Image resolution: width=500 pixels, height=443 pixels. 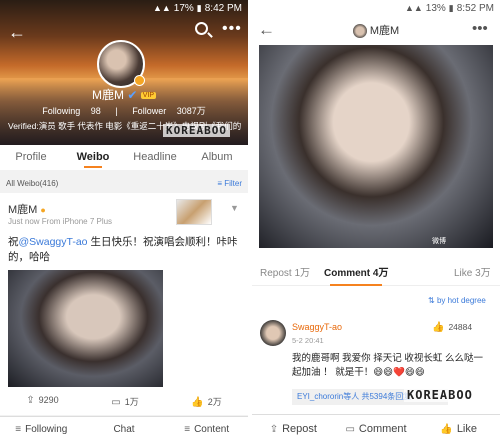 What do you see at coordinates (206, 401) in the screenshot?
I see `like-button: 👍 2万` at bounding box center [206, 401].